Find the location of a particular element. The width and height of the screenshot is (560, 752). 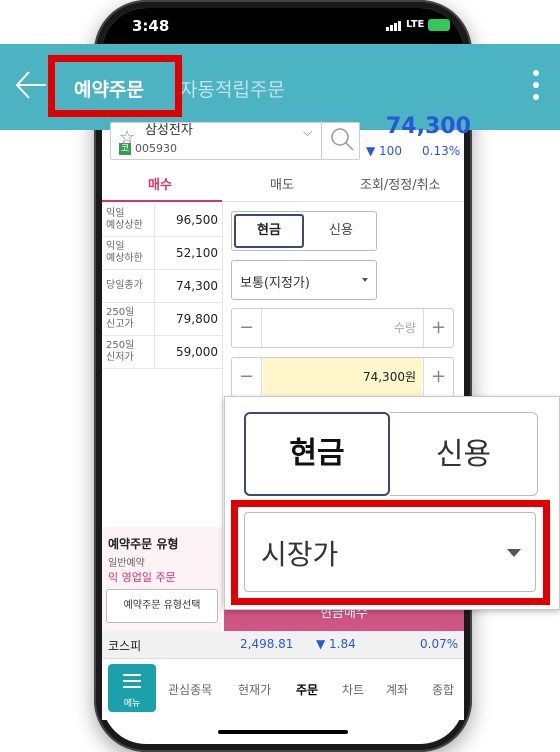

row-value: 74,300 is located at coordinates (197, 286).